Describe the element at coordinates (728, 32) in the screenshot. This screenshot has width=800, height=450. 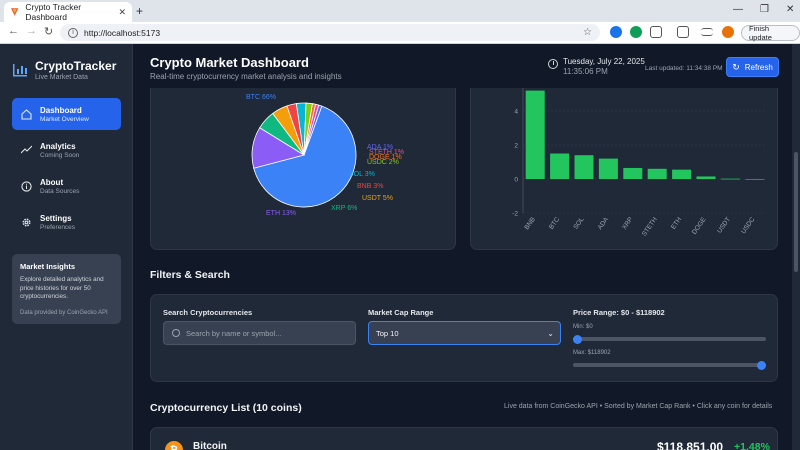
I see `profile-avatar` at that location.